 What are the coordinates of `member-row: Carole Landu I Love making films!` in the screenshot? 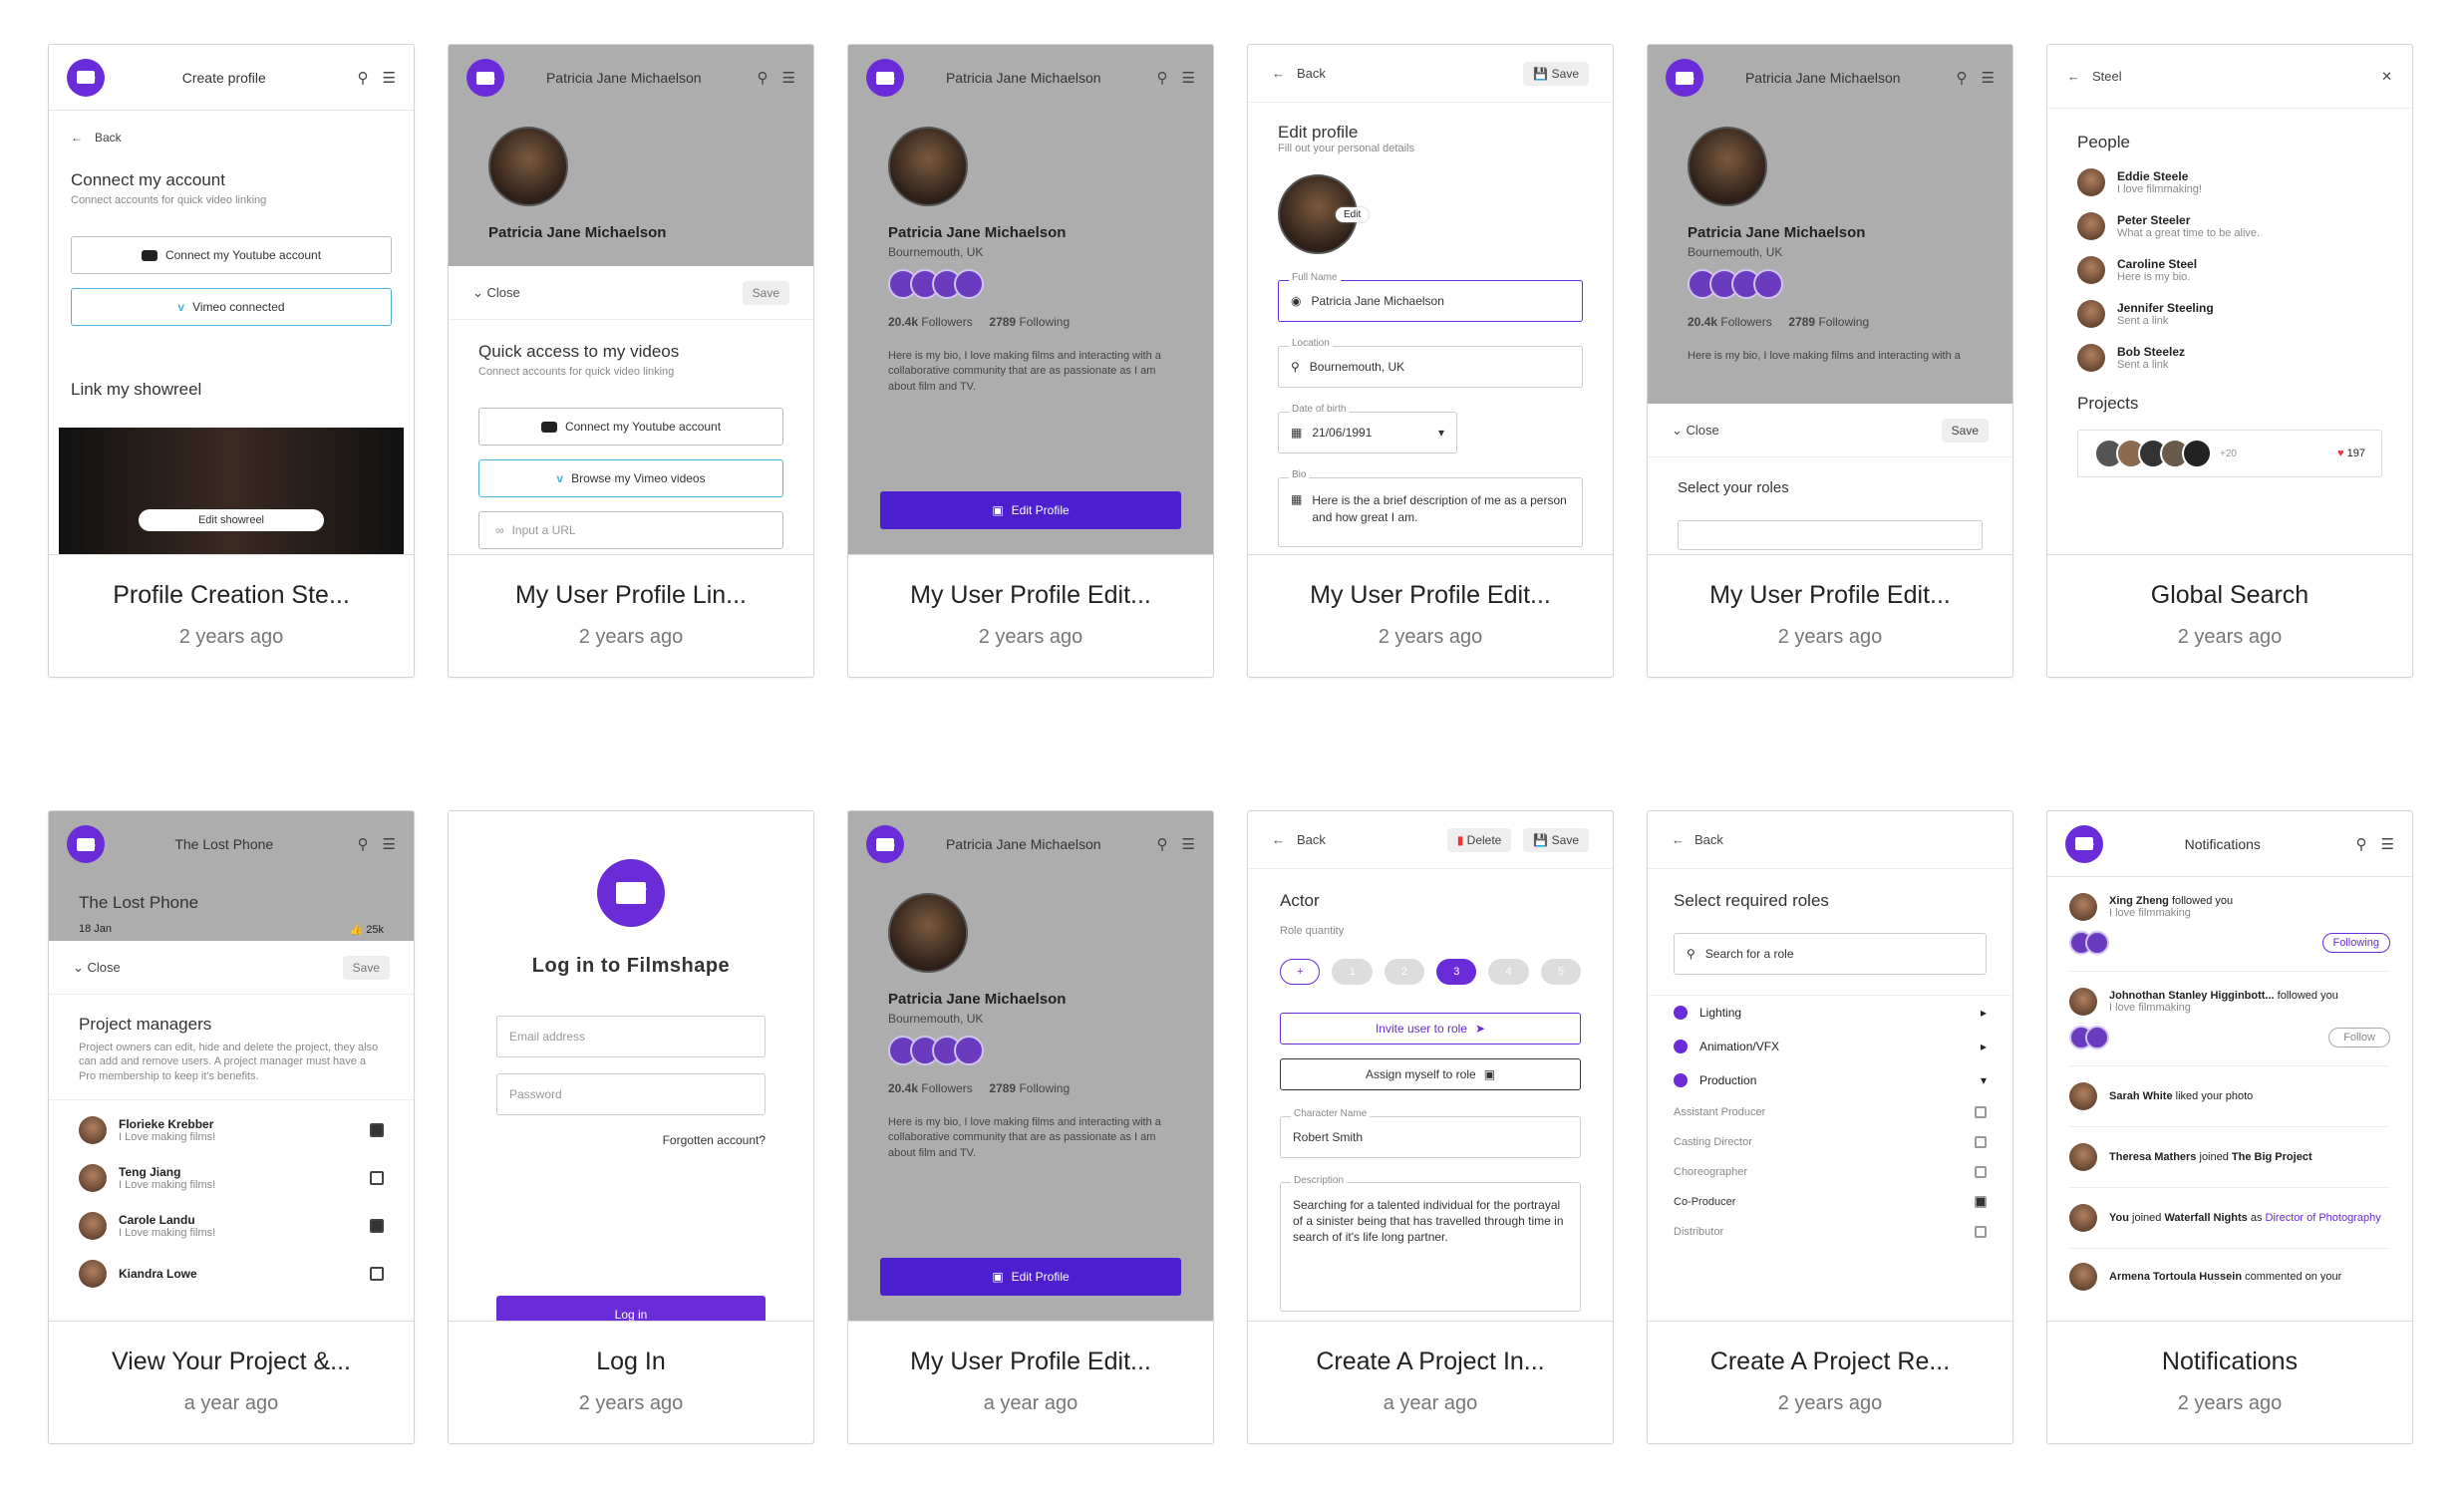 It's located at (231, 1226).